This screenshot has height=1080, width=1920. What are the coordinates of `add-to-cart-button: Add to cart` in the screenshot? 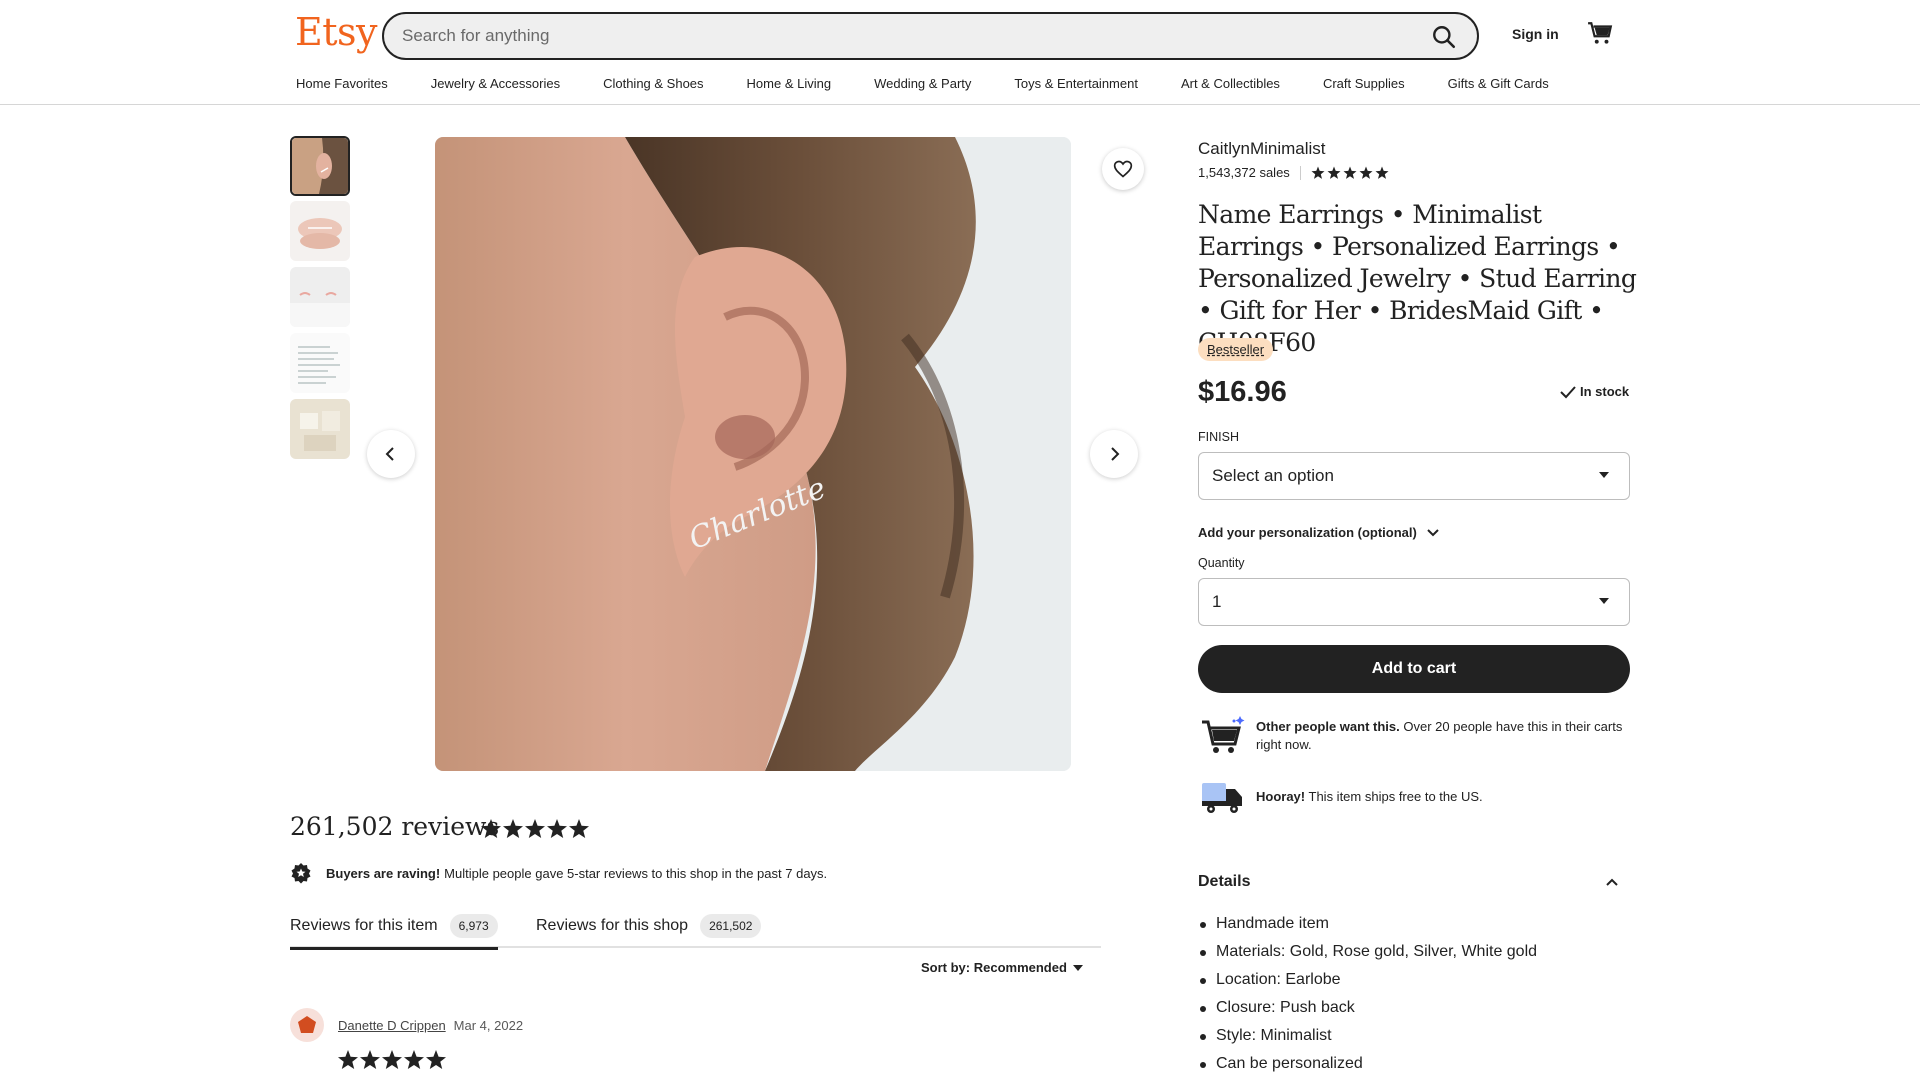 It's located at (1414, 669).